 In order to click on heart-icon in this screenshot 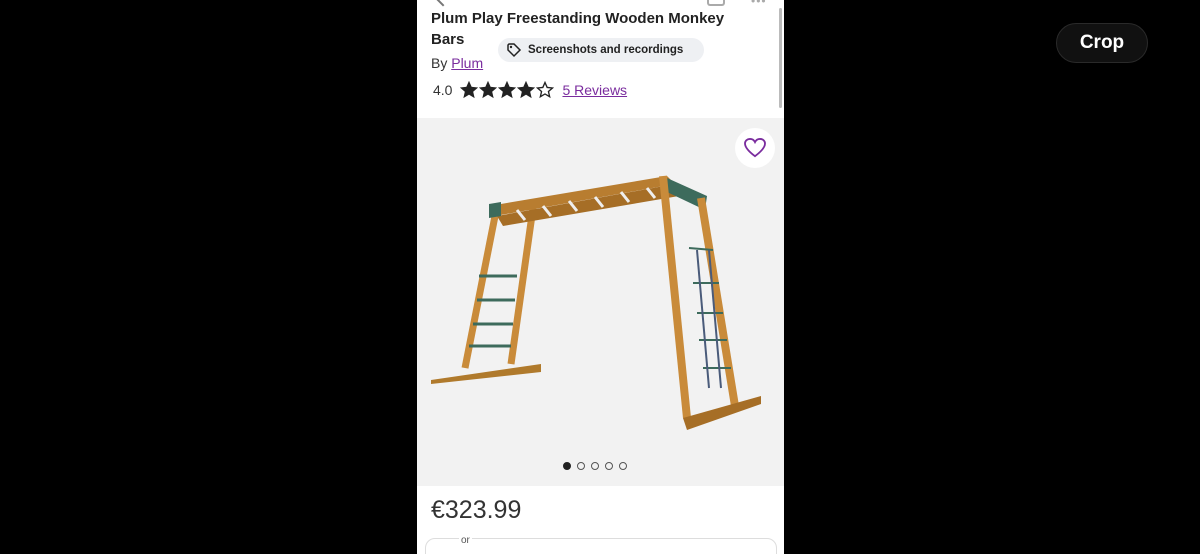, I will do `click(755, 148)`.